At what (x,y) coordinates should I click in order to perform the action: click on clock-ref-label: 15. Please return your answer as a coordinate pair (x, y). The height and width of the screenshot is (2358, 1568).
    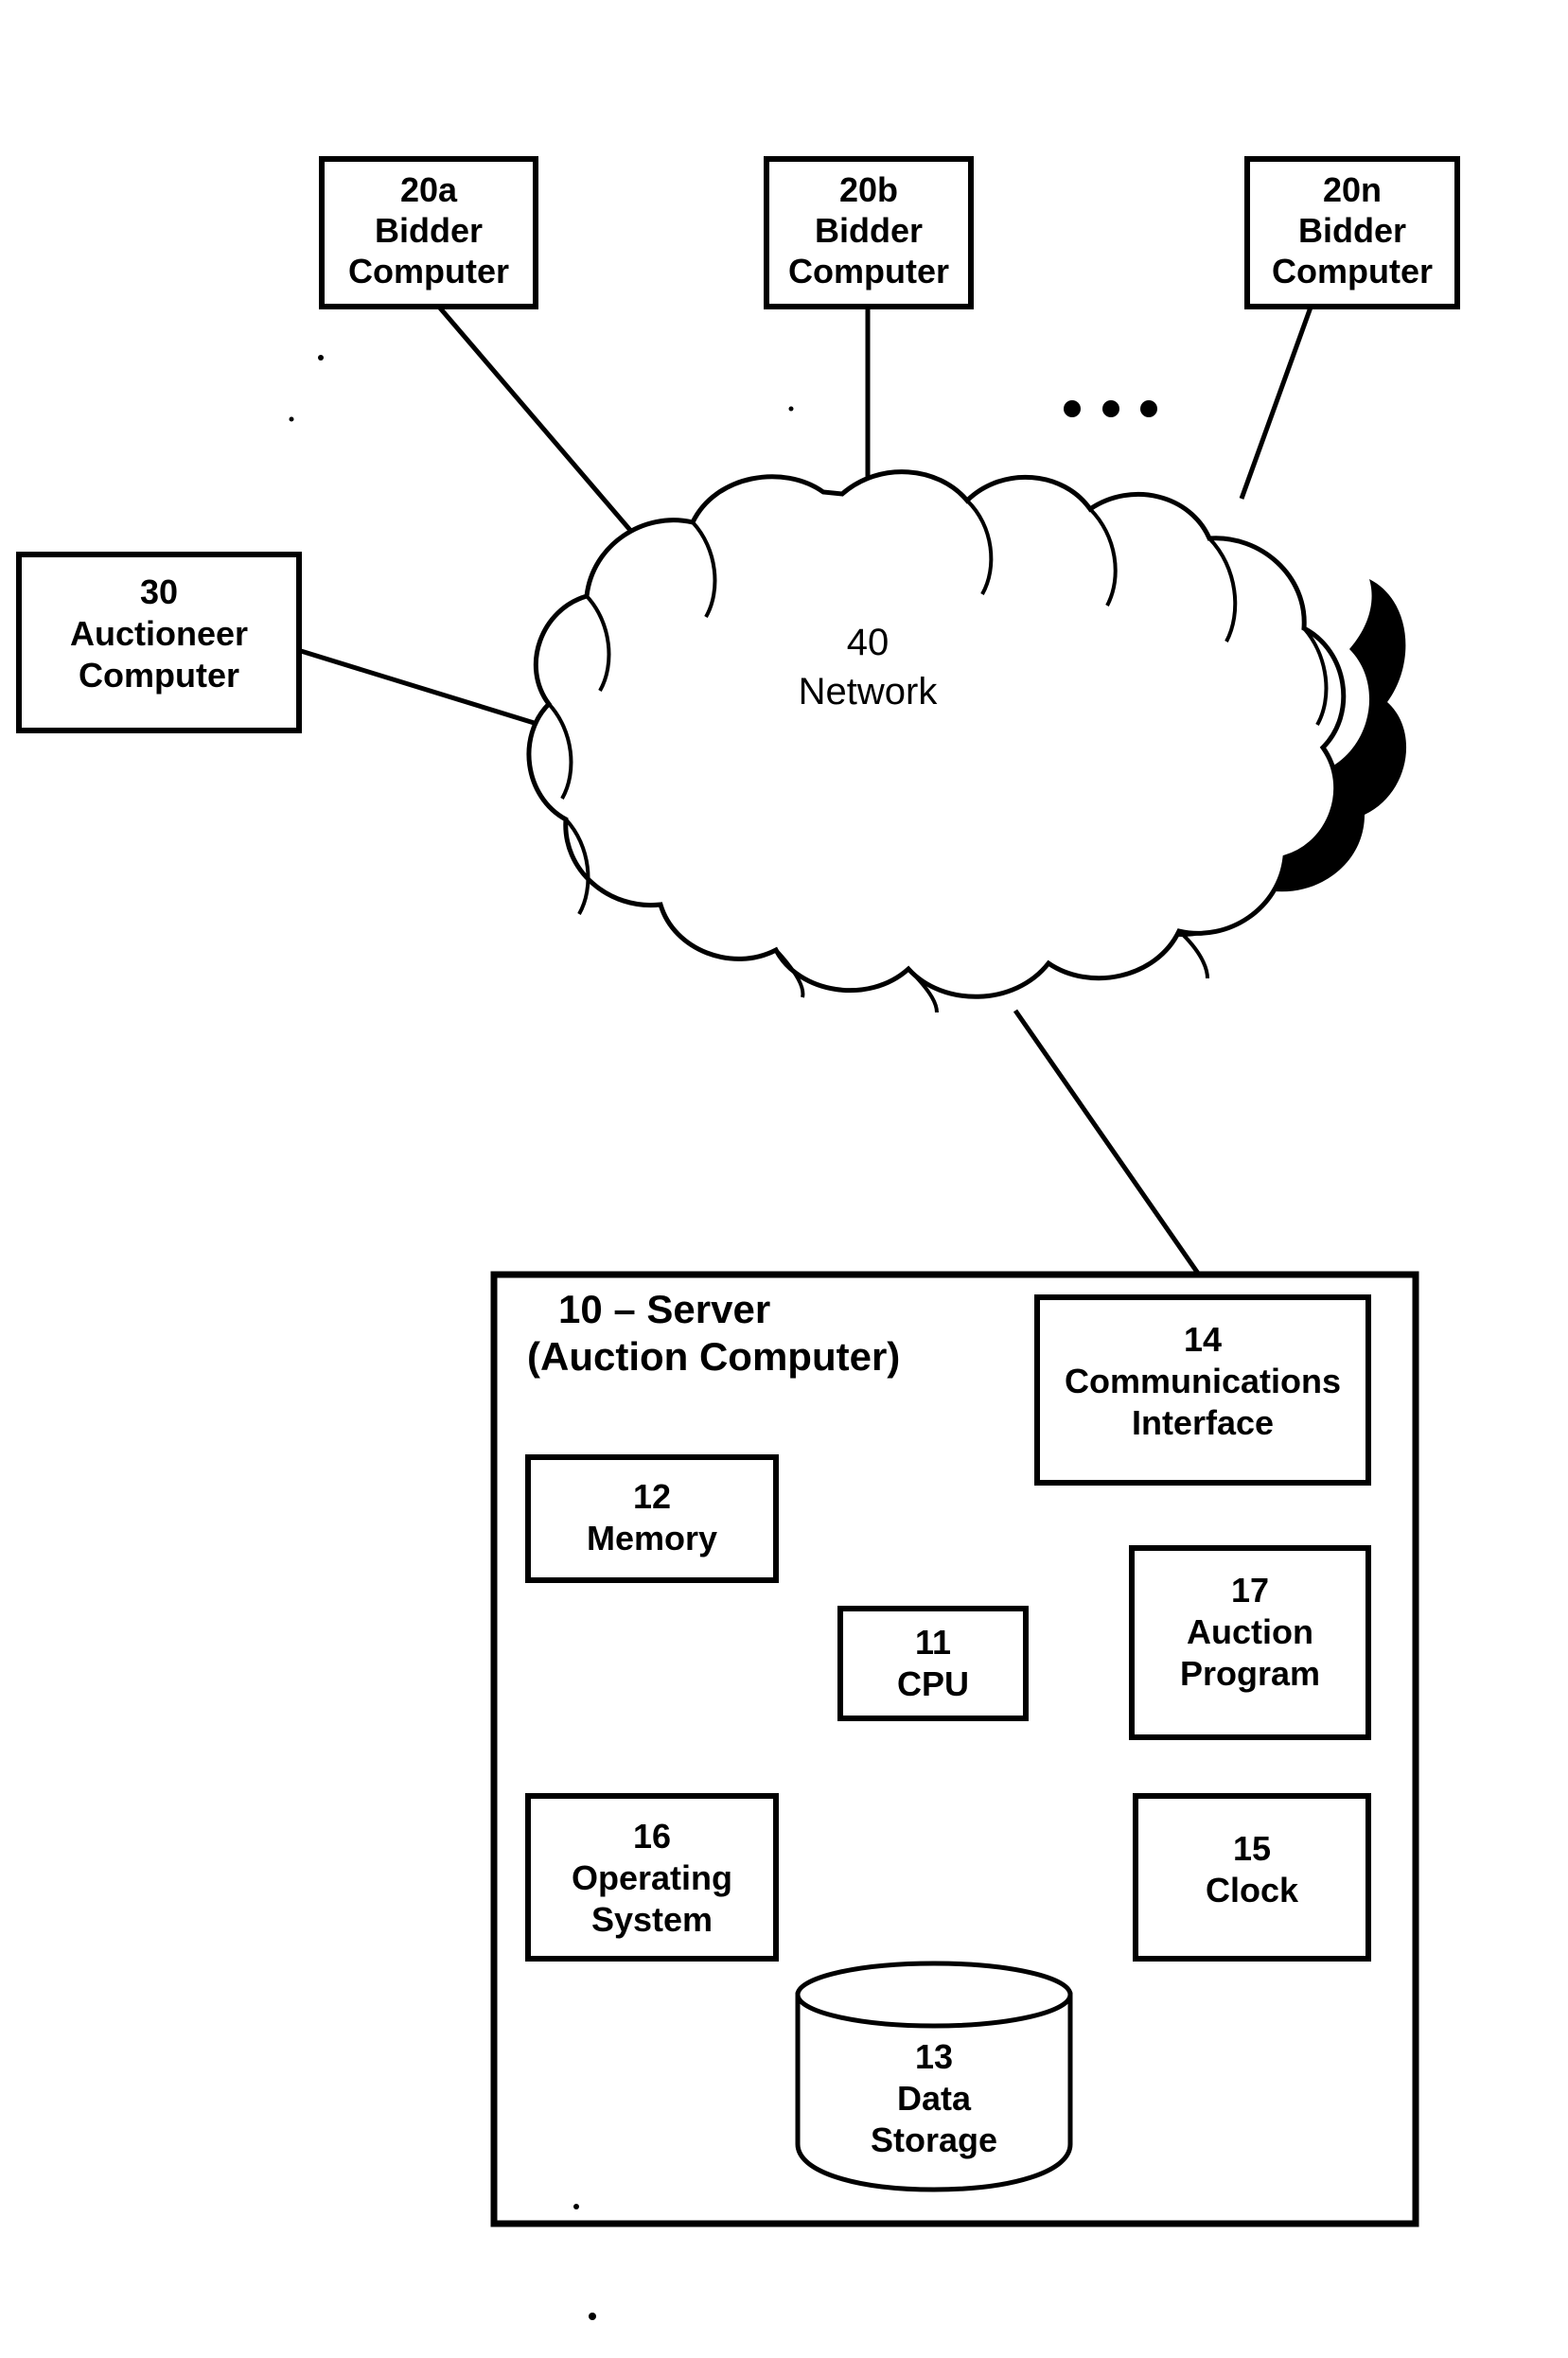
    Looking at the image, I should click on (1252, 1848).